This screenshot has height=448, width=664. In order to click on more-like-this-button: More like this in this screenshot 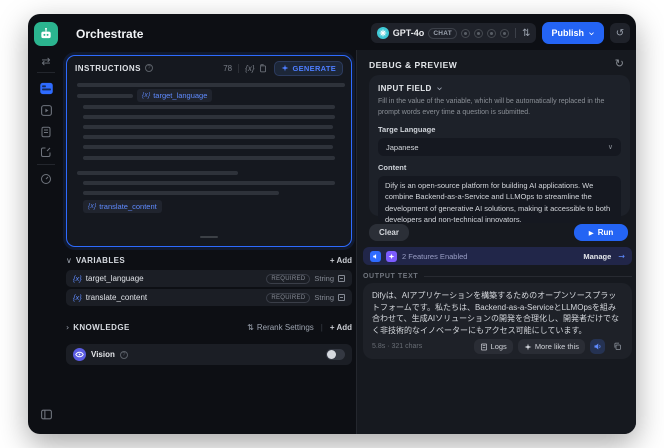, I will do `click(551, 346)`.